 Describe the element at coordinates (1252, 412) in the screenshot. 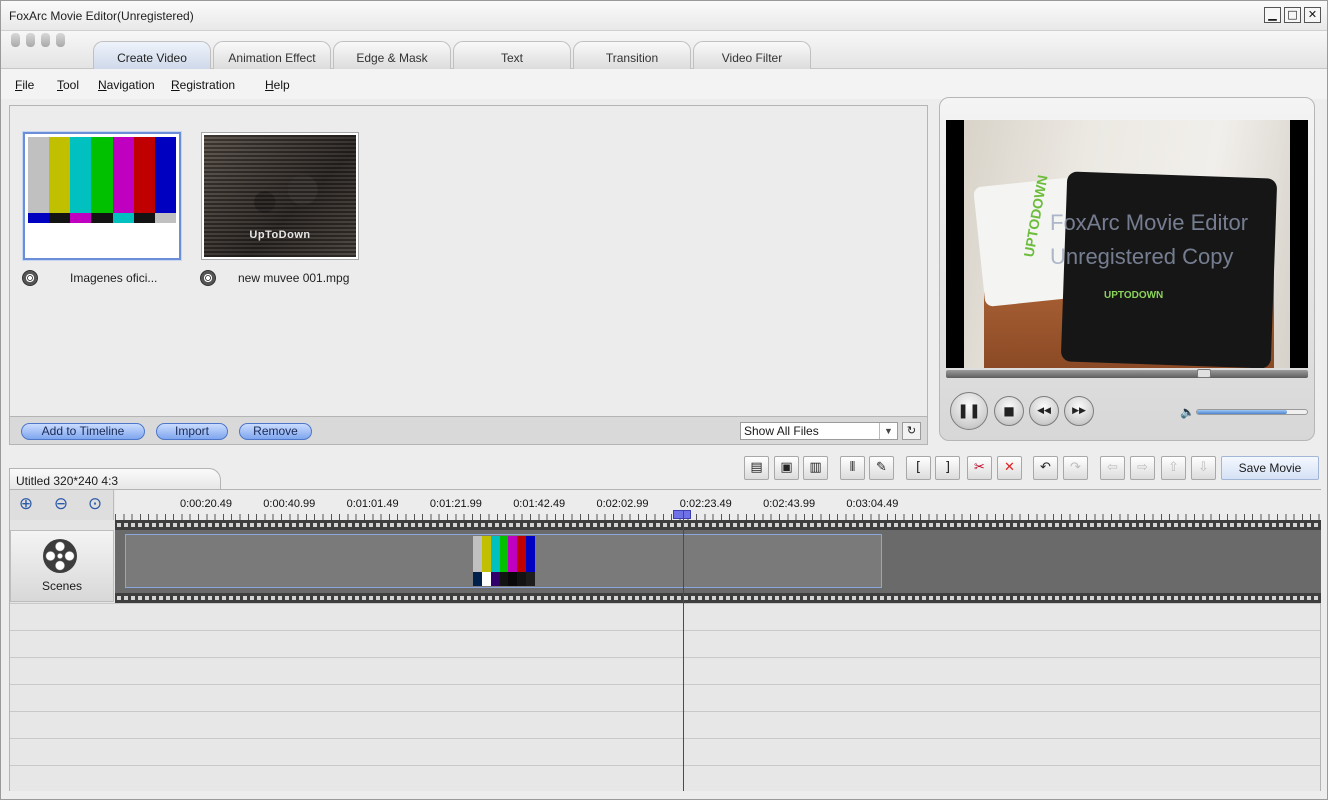

I see `volume-slider` at that location.